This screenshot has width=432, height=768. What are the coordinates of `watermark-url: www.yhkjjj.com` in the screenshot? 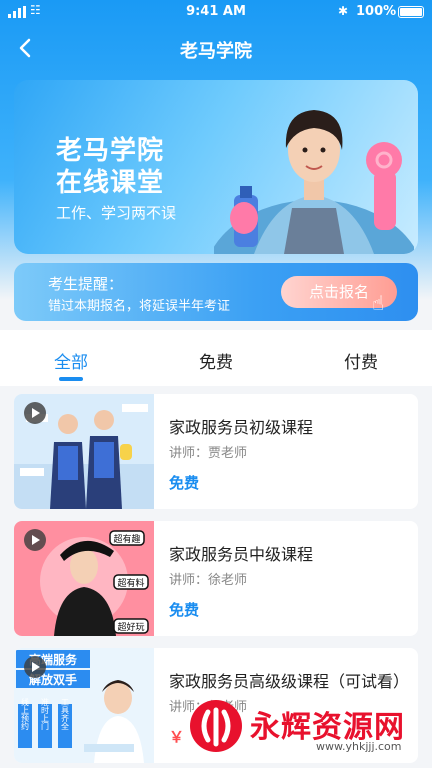 It's located at (359, 746).